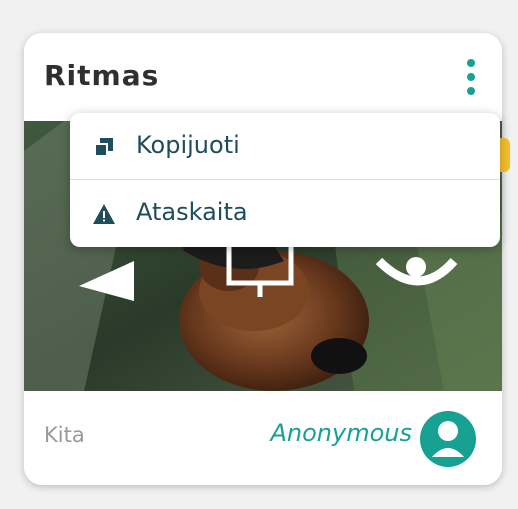 This screenshot has width=518, height=509. I want to click on menu-item-label: Ataskaita, so click(192, 212).